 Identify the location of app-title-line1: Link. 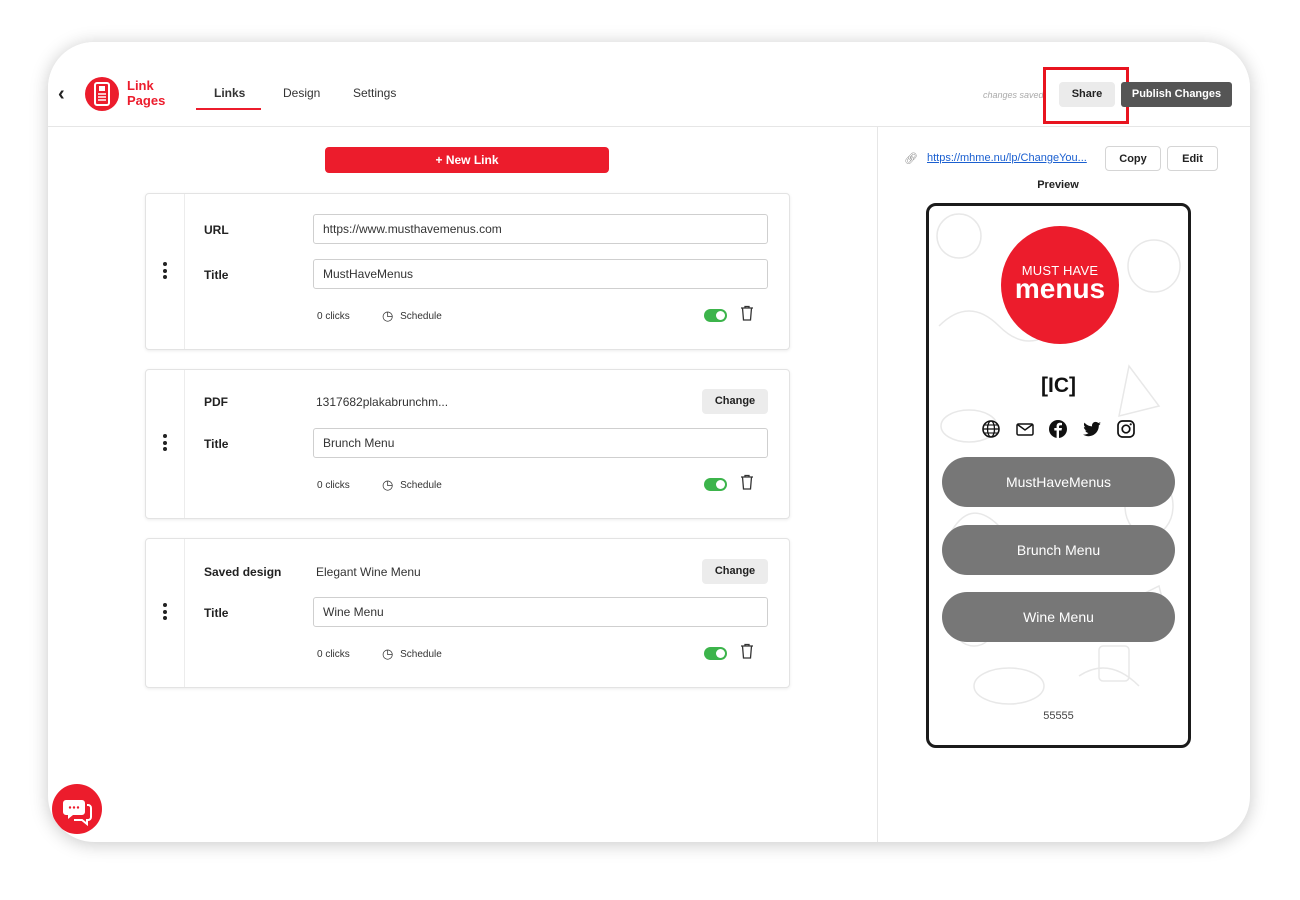
(140, 85).